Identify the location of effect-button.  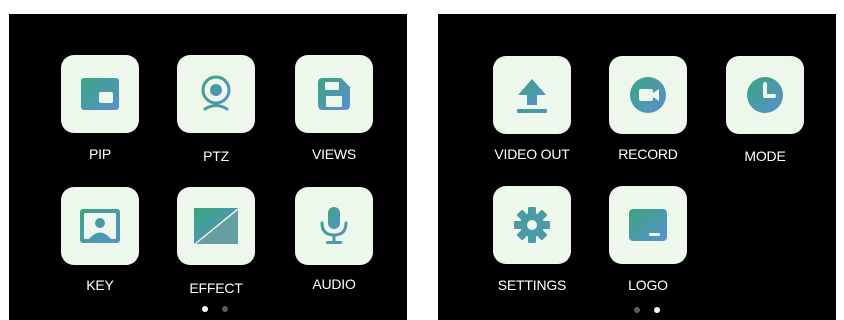
(216, 226).